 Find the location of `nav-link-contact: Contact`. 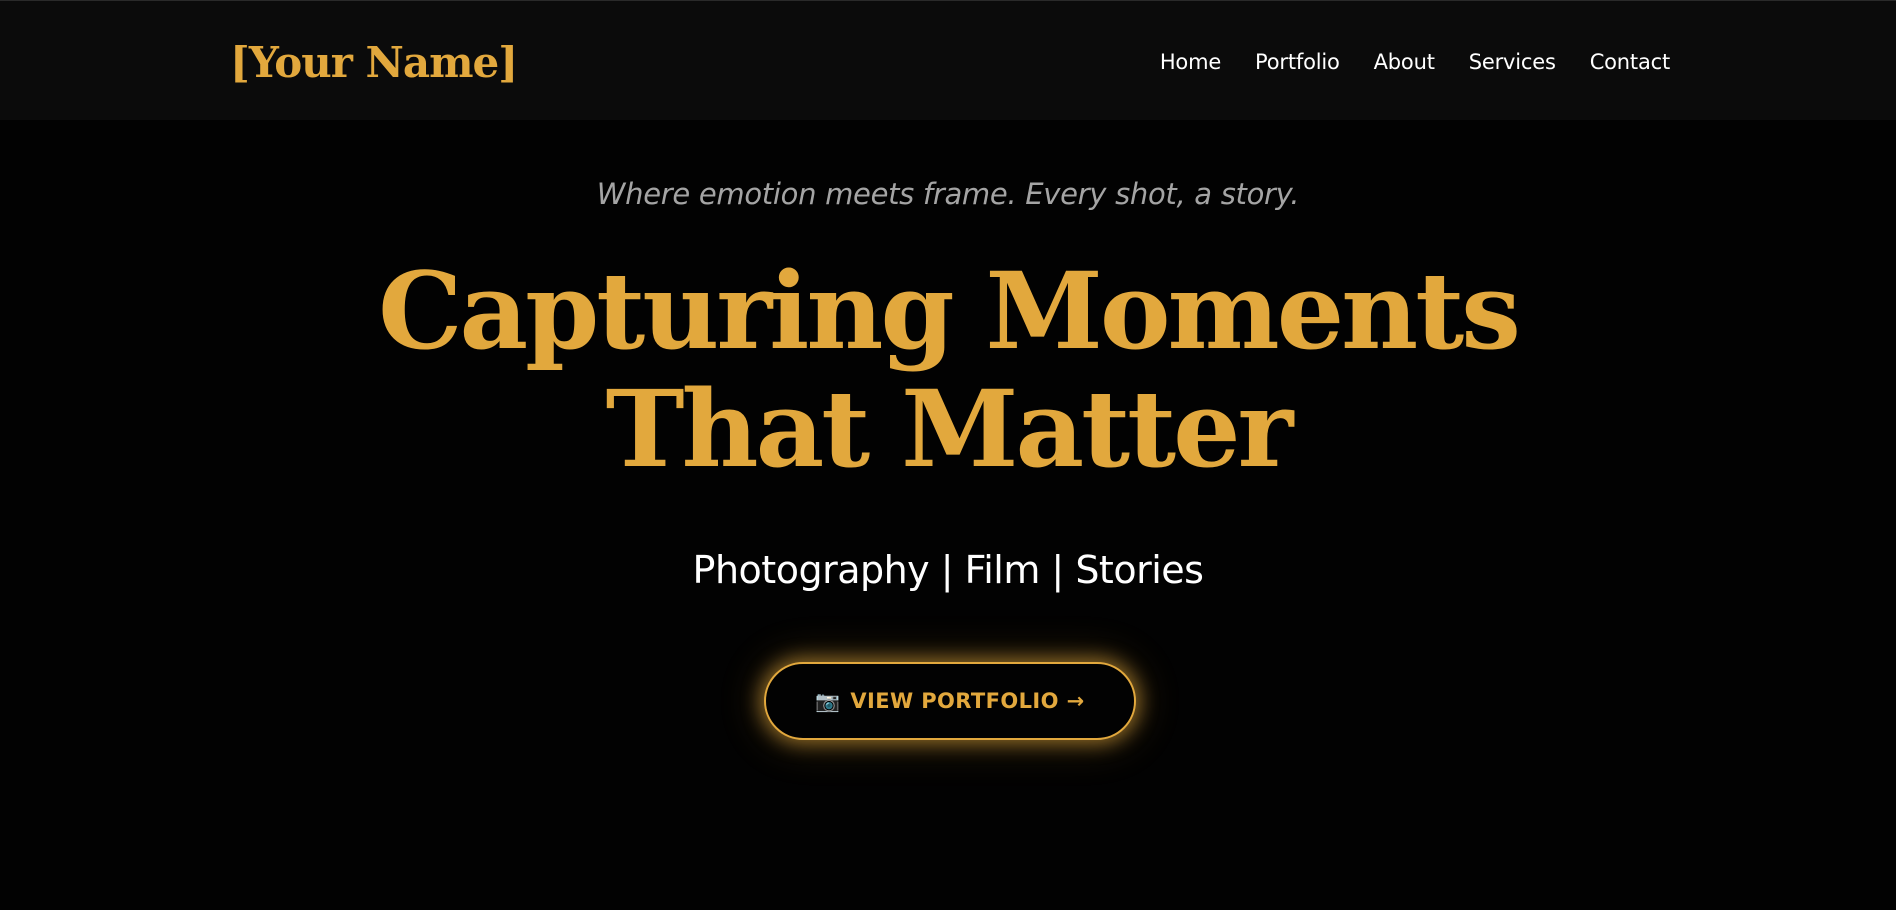

nav-link-contact: Contact is located at coordinates (1630, 62).